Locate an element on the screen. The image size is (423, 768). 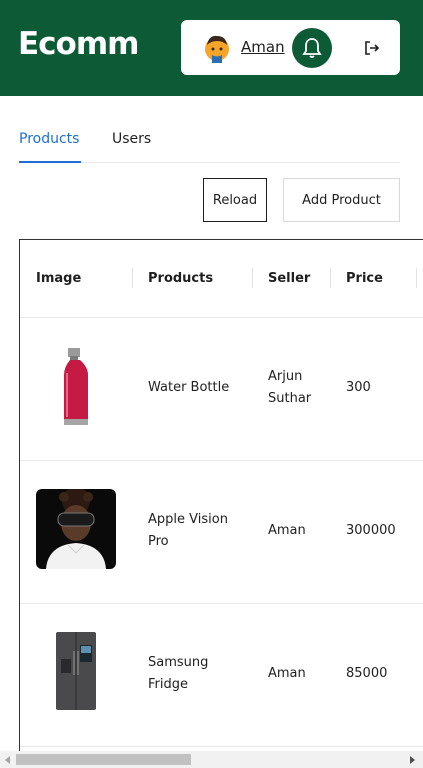
product-name-cont: Fridge is located at coordinates (168, 684).